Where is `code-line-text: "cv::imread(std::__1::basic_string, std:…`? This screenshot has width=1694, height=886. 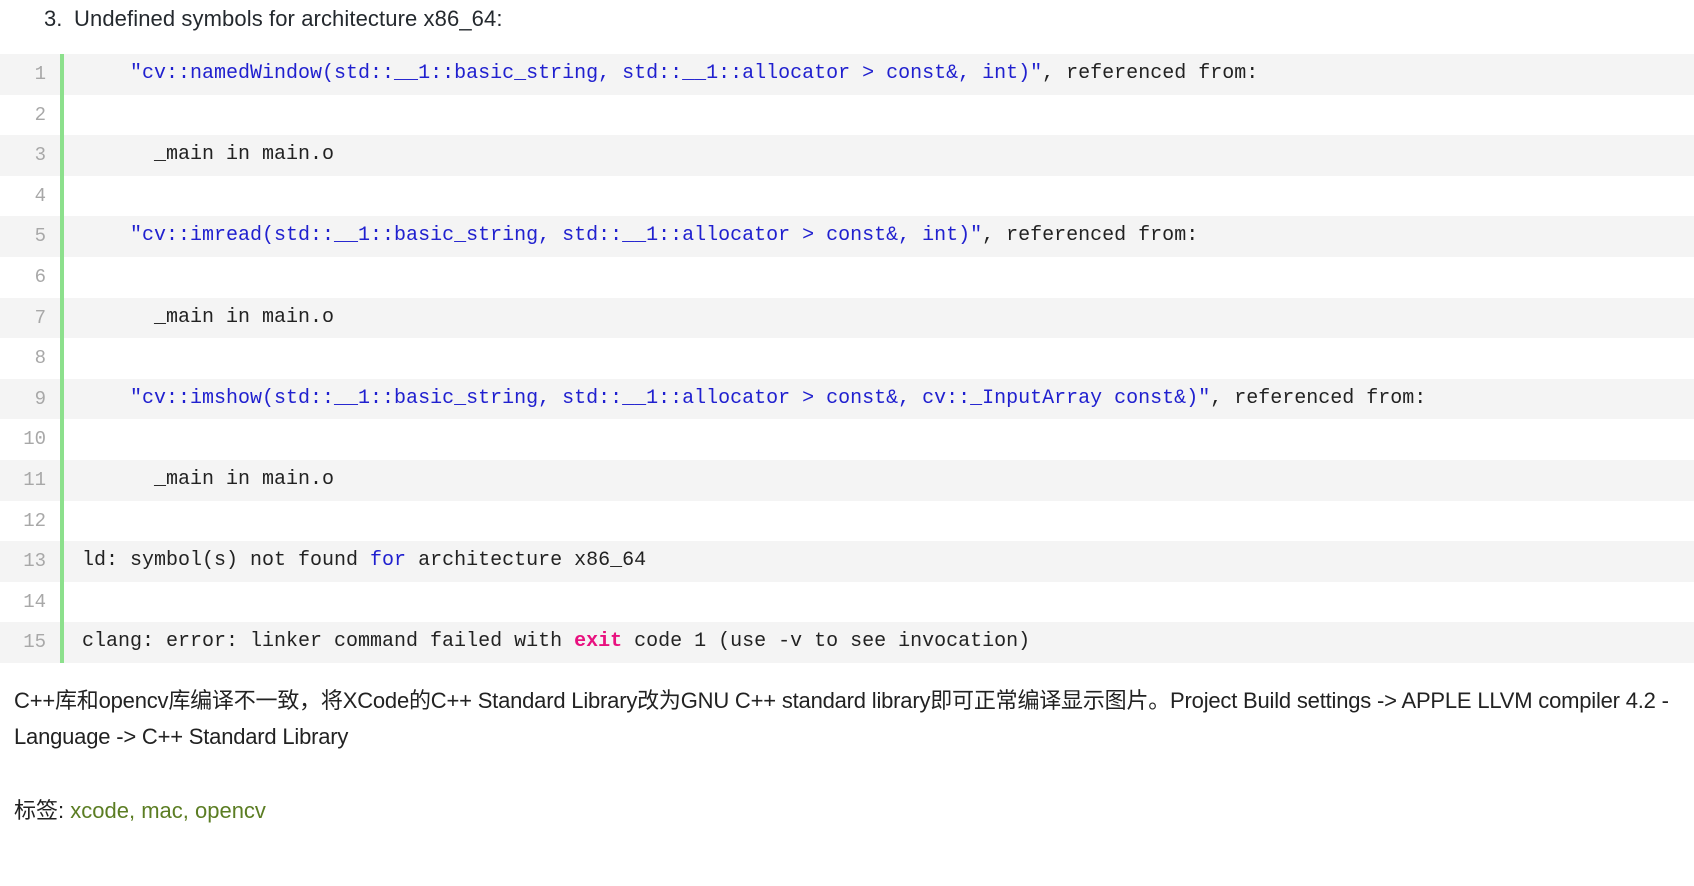
code-line-text: "cv::imread(std::__1::basic_string, std:… is located at coordinates (887, 236).